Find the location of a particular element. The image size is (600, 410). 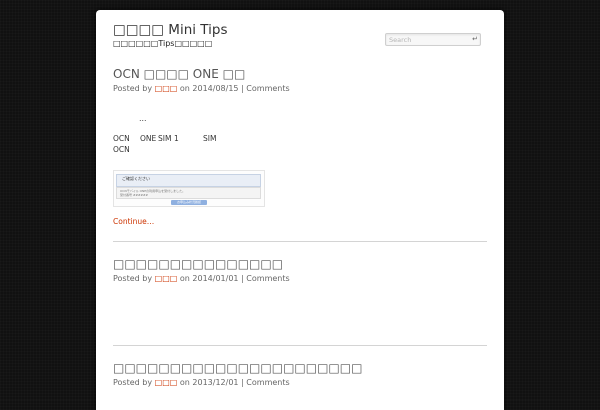

site-title: □□□□ Mini Tips is located at coordinates (170, 30).